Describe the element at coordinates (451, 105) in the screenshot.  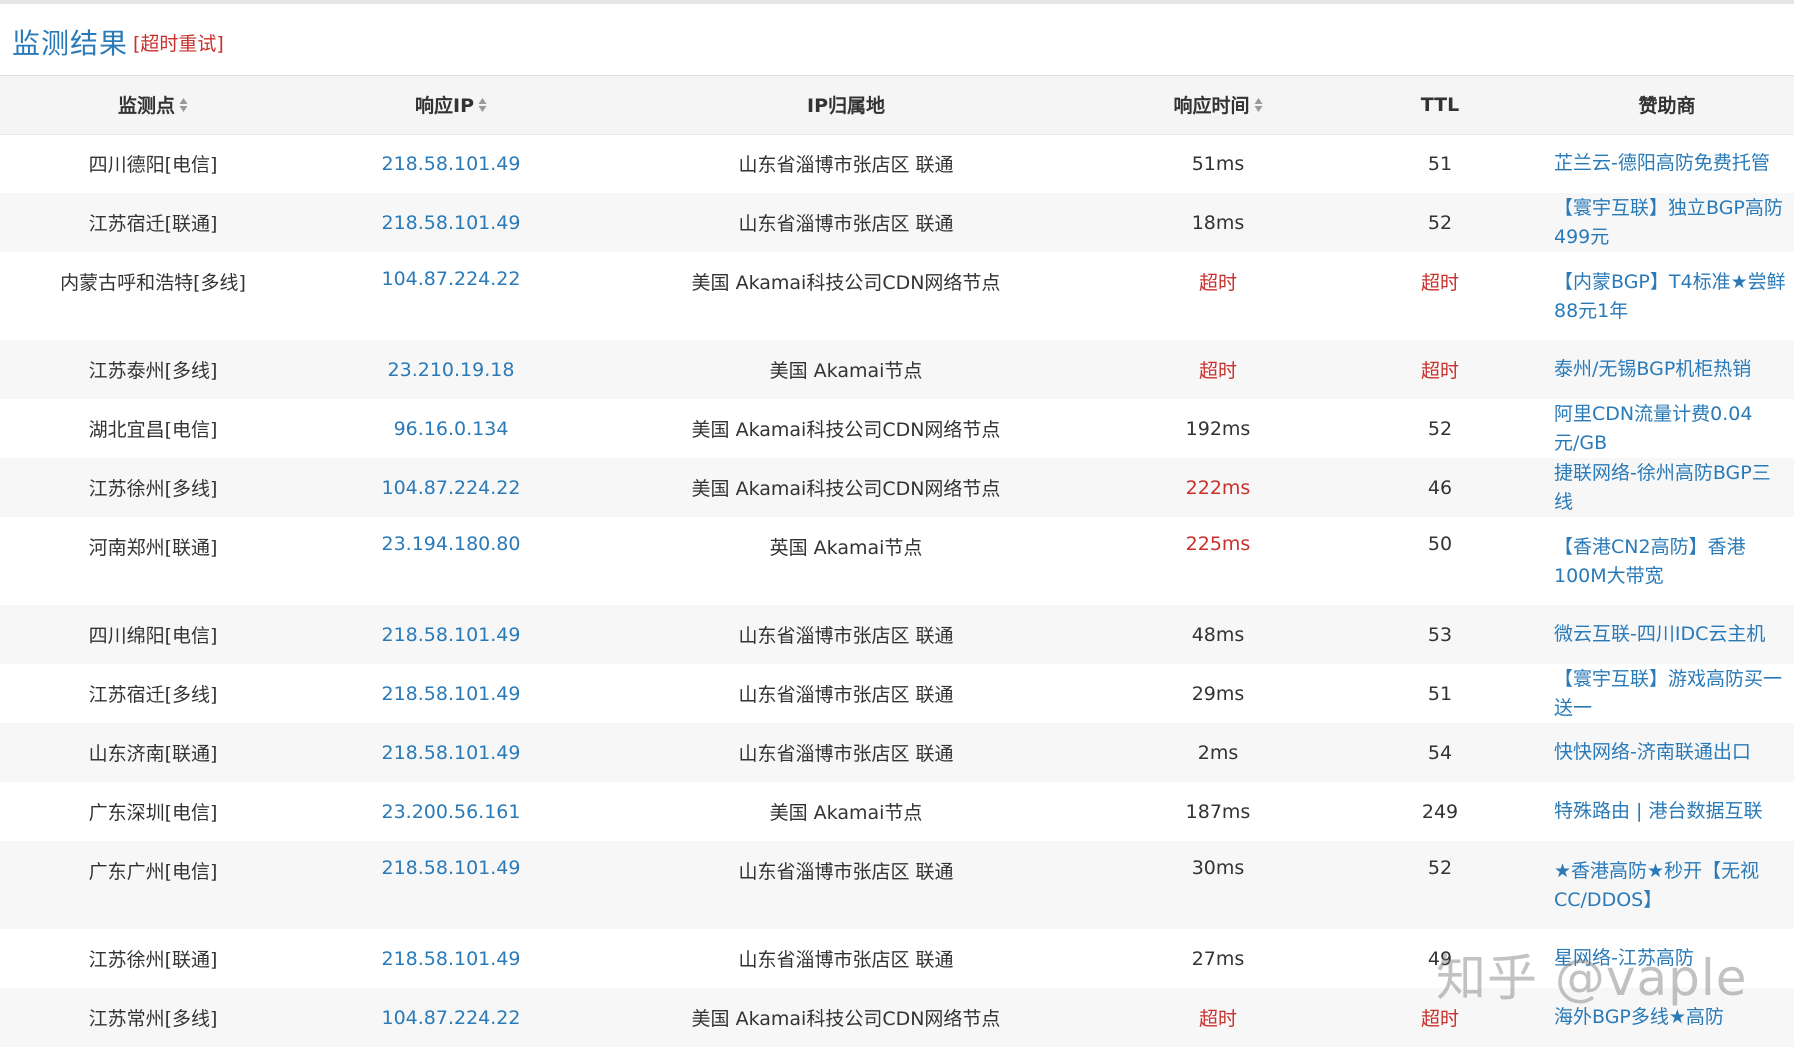
I see `column-header-ip: 响应IP` at that location.